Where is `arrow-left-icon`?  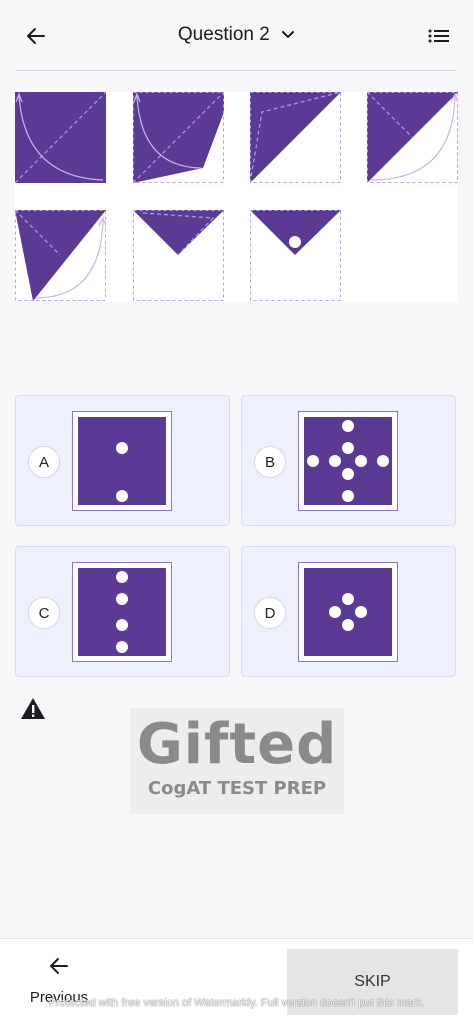 arrow-left-icon is located at coordinates (59, 968).